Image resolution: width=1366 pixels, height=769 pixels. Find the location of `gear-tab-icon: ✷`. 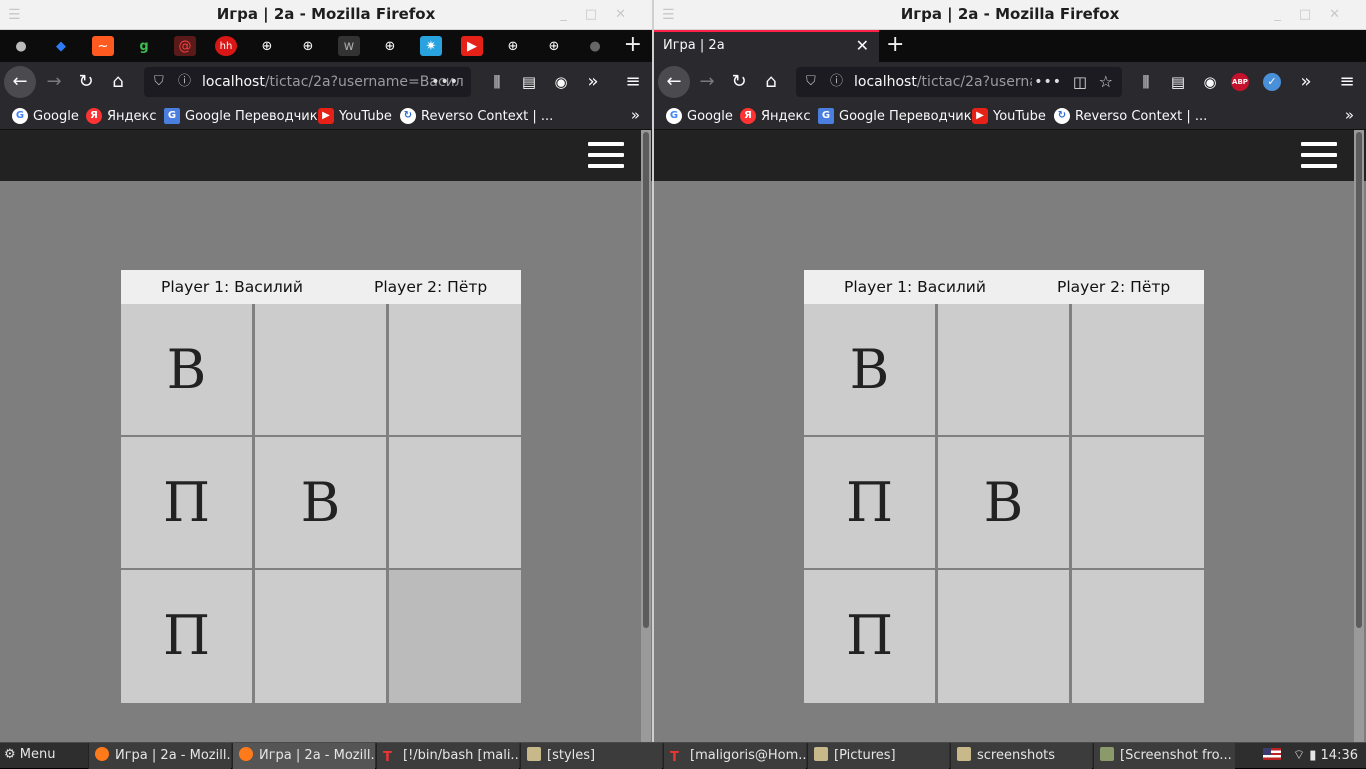

gear-tab-icon: ✷ is located at coordinates (431, 46).